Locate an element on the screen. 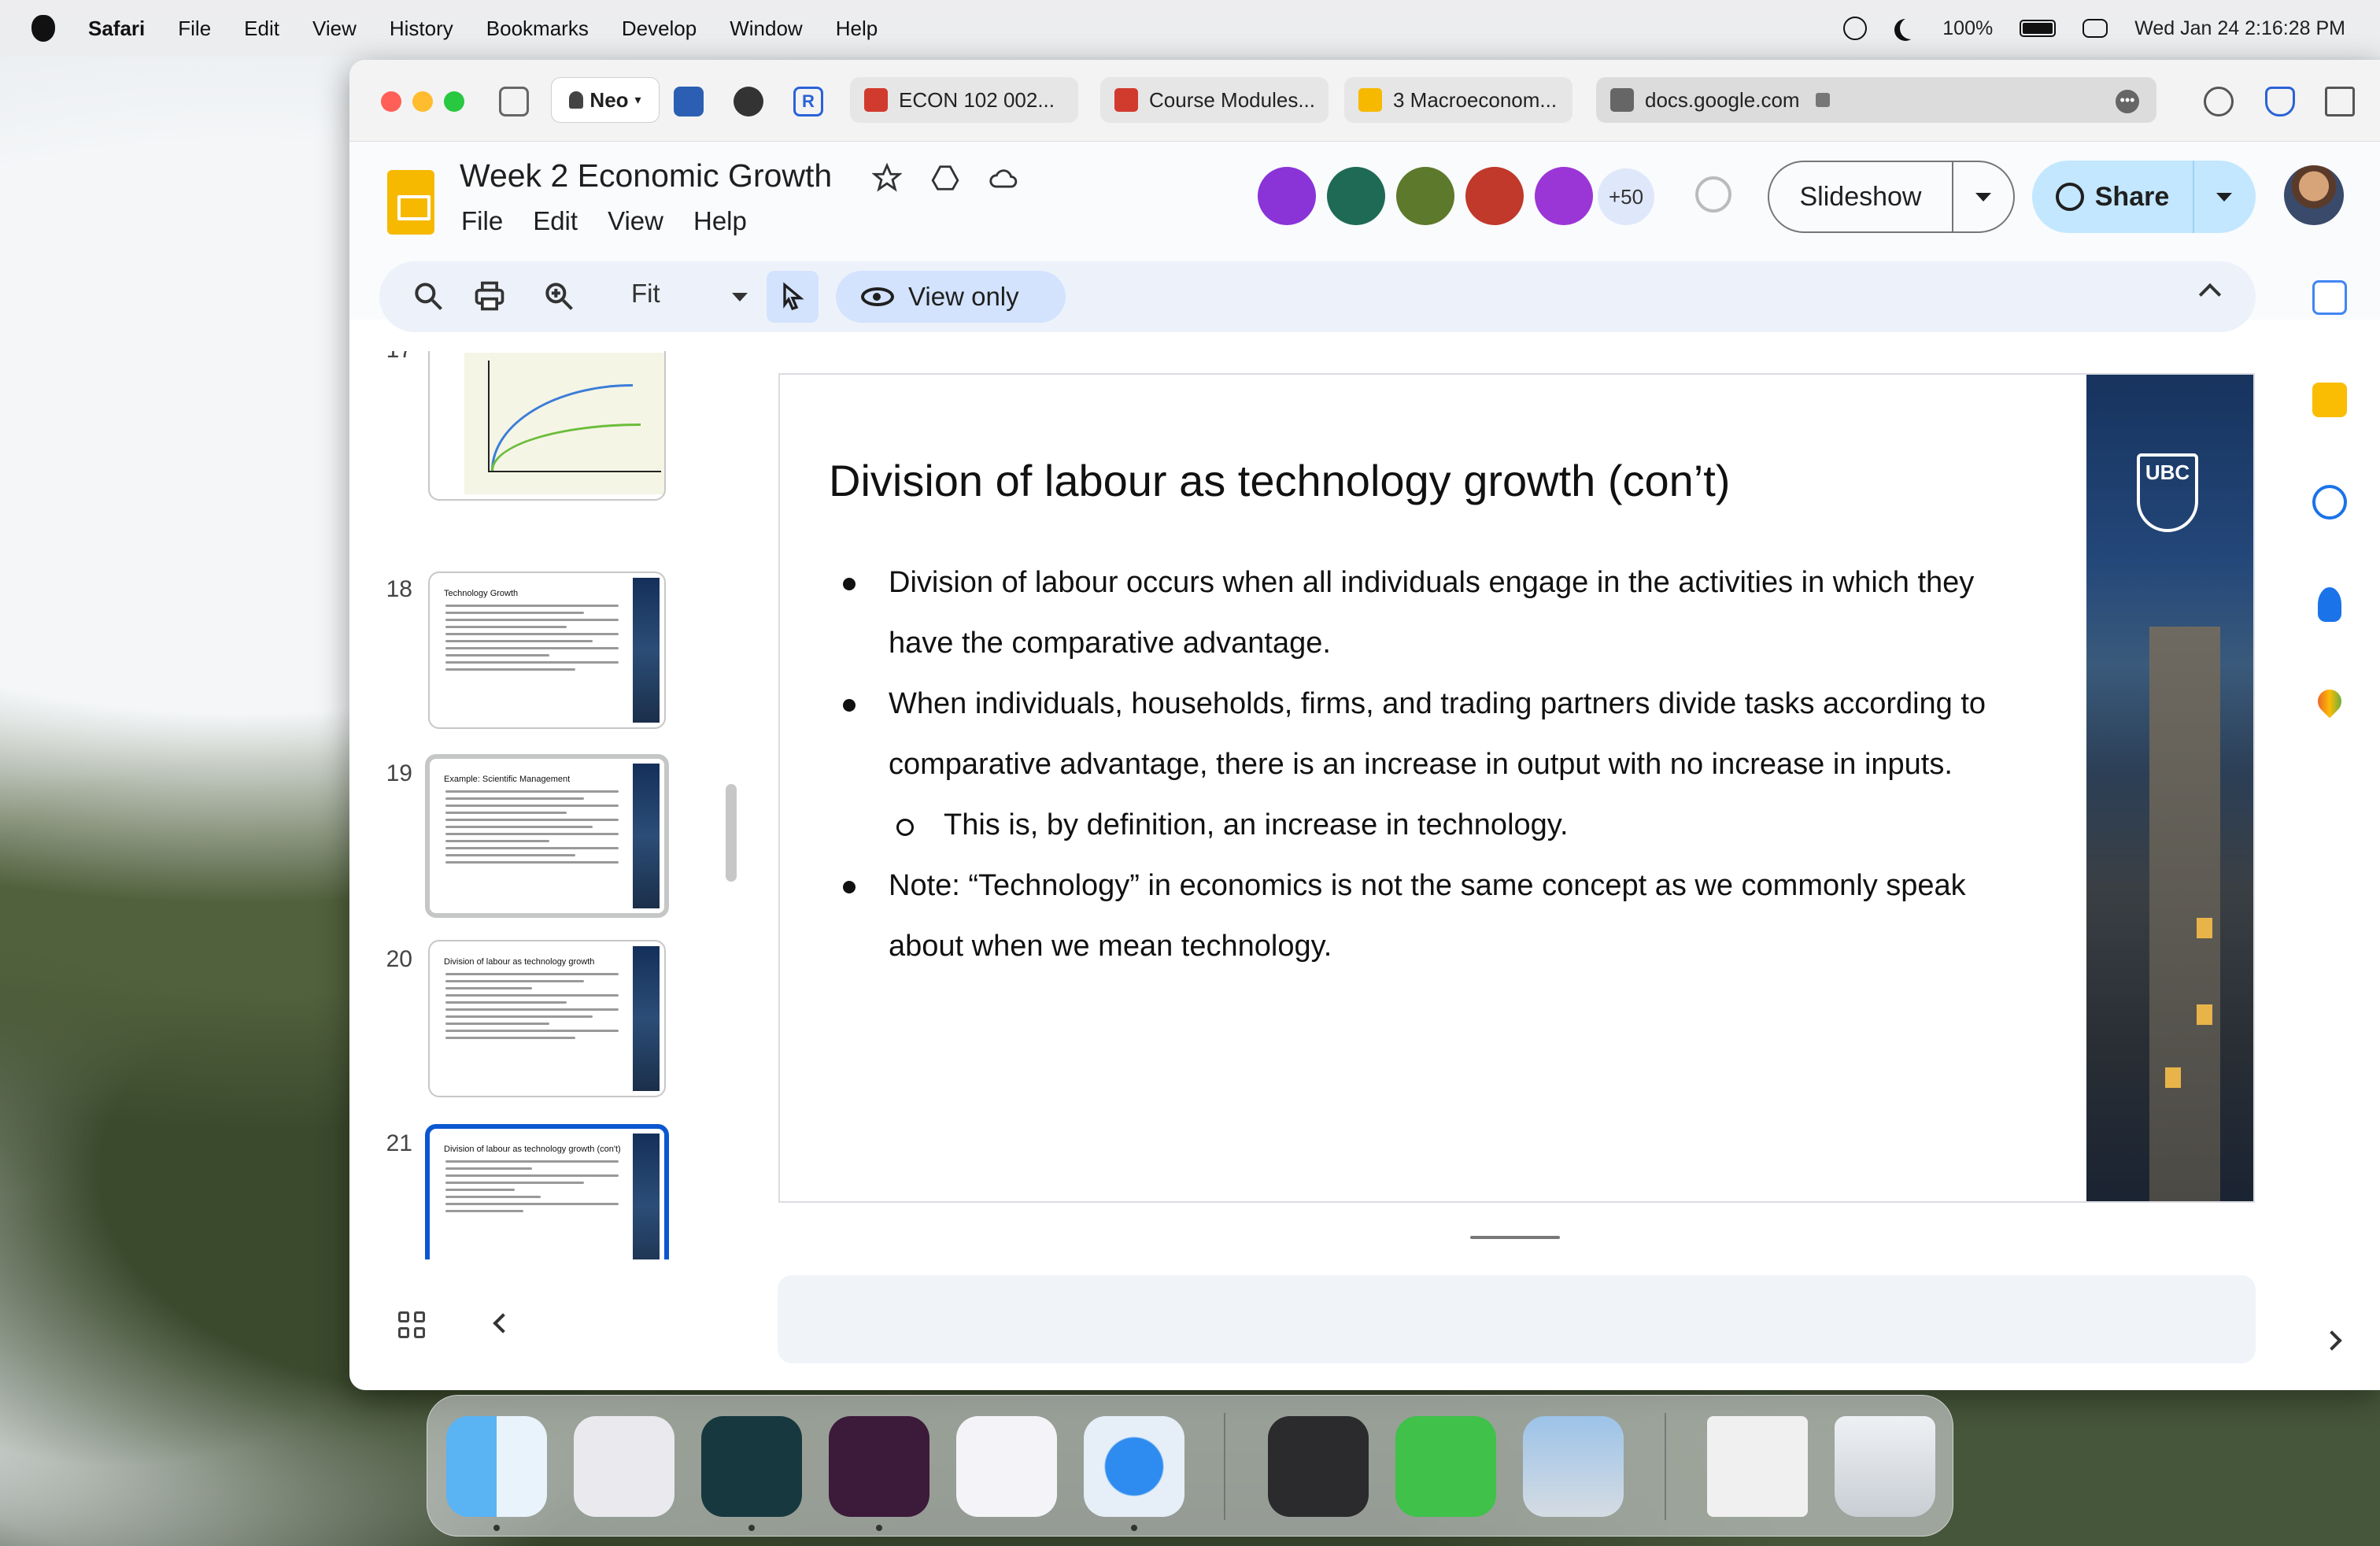 The image size is (2380, 1546). close-tab-icon is located at coordinates (1622, 100).